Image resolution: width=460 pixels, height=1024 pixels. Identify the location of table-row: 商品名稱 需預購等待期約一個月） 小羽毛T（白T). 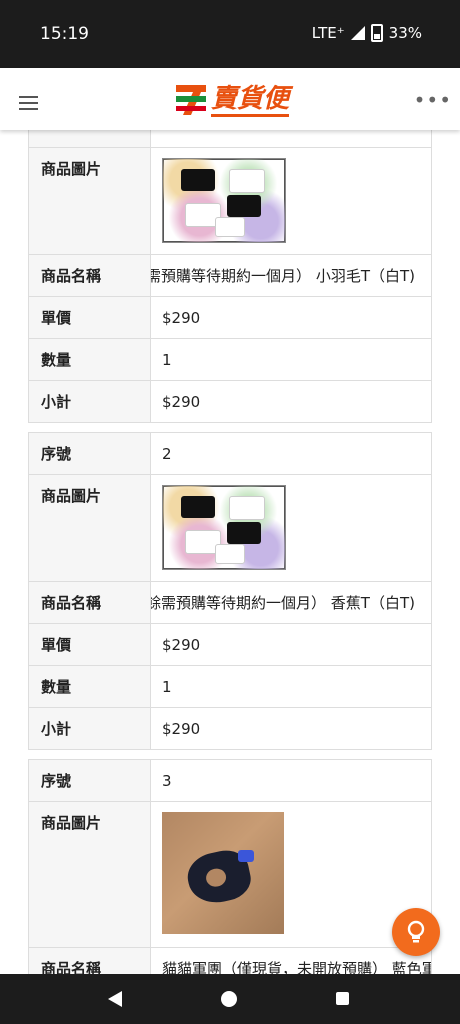
(230, 275).